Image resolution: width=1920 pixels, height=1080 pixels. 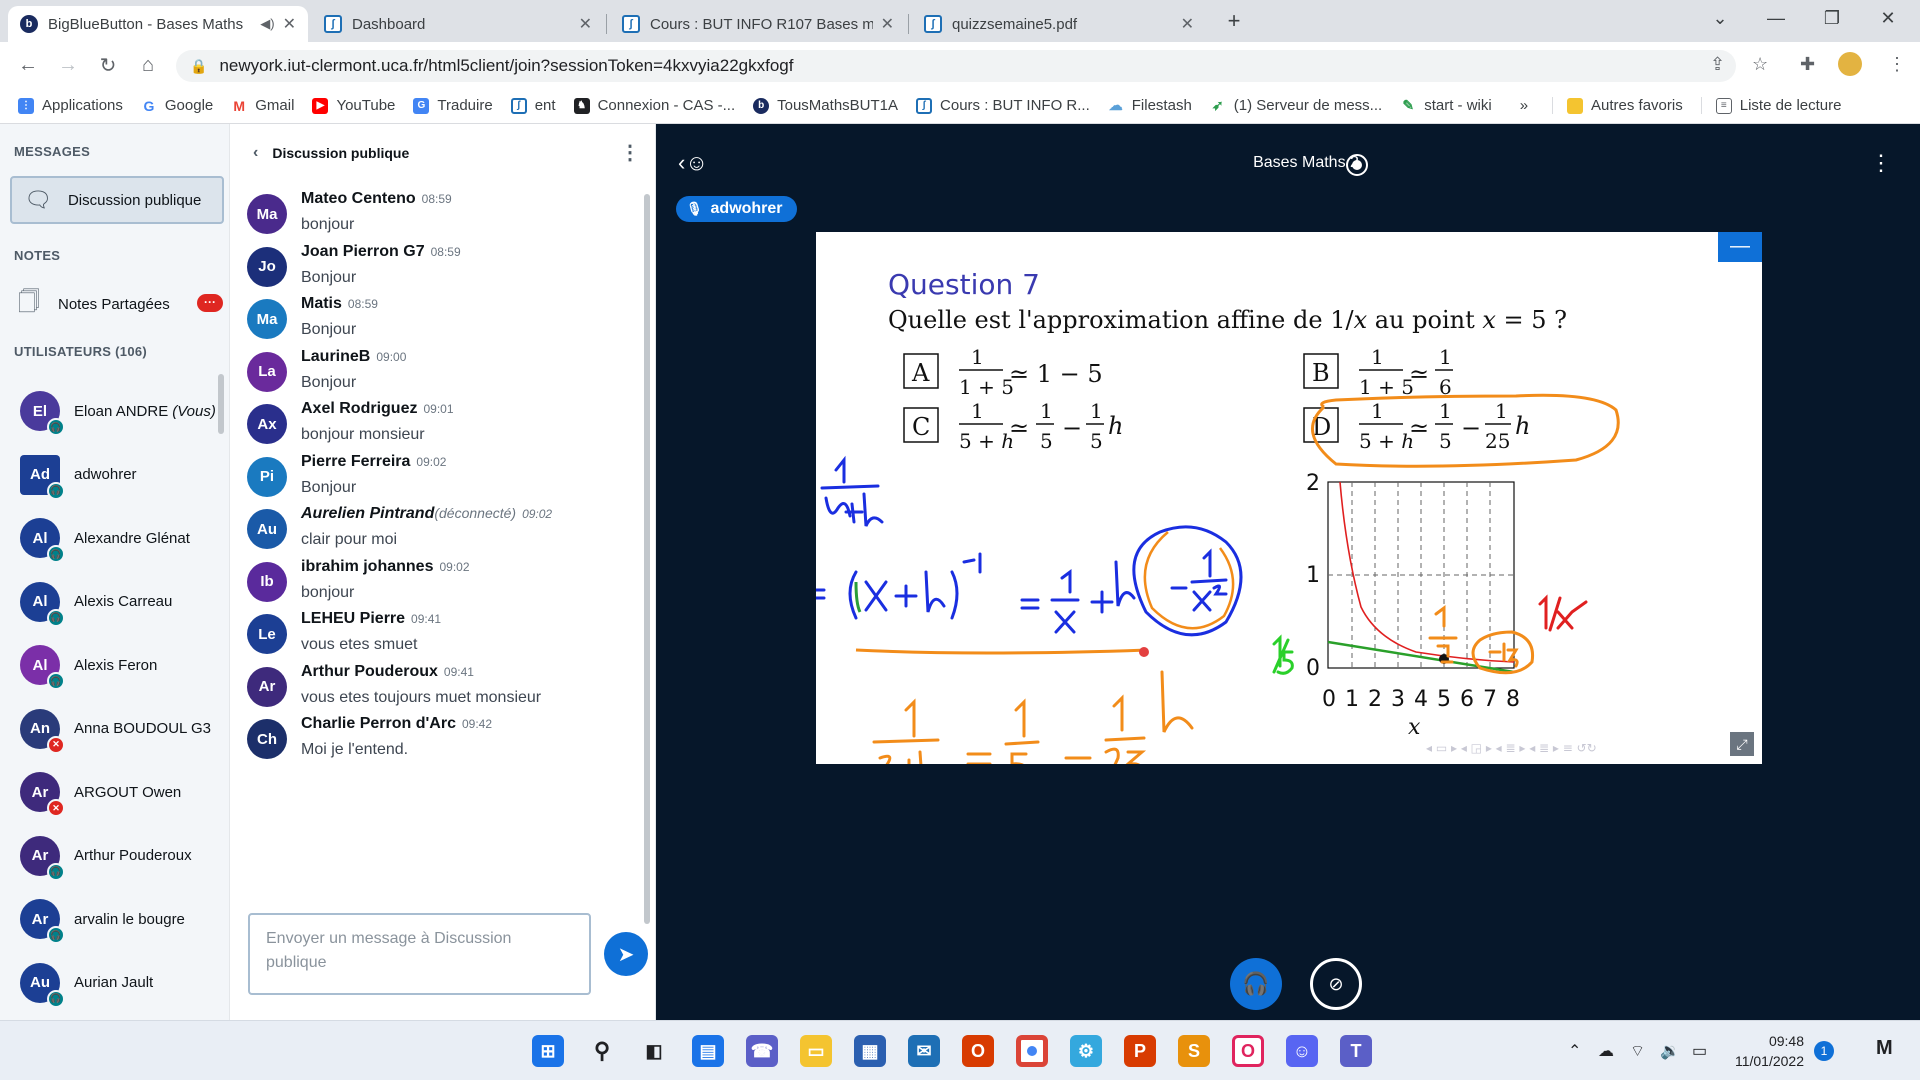 What do you see at coordinates (1574, 1051) in the screenshot?
I see `chevron-up-icon: ⌃` at bounding box center [1574, 1051].